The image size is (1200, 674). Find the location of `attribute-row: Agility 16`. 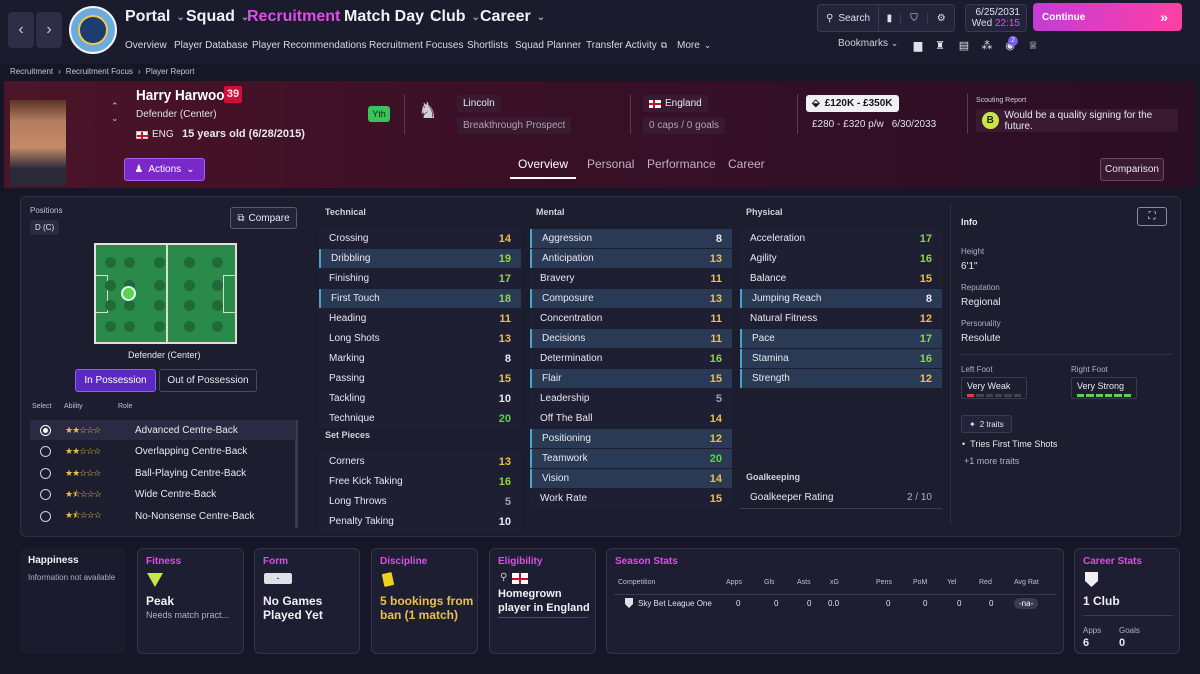

attribute-row: Agility 16 is located at coordinates (841, 258).